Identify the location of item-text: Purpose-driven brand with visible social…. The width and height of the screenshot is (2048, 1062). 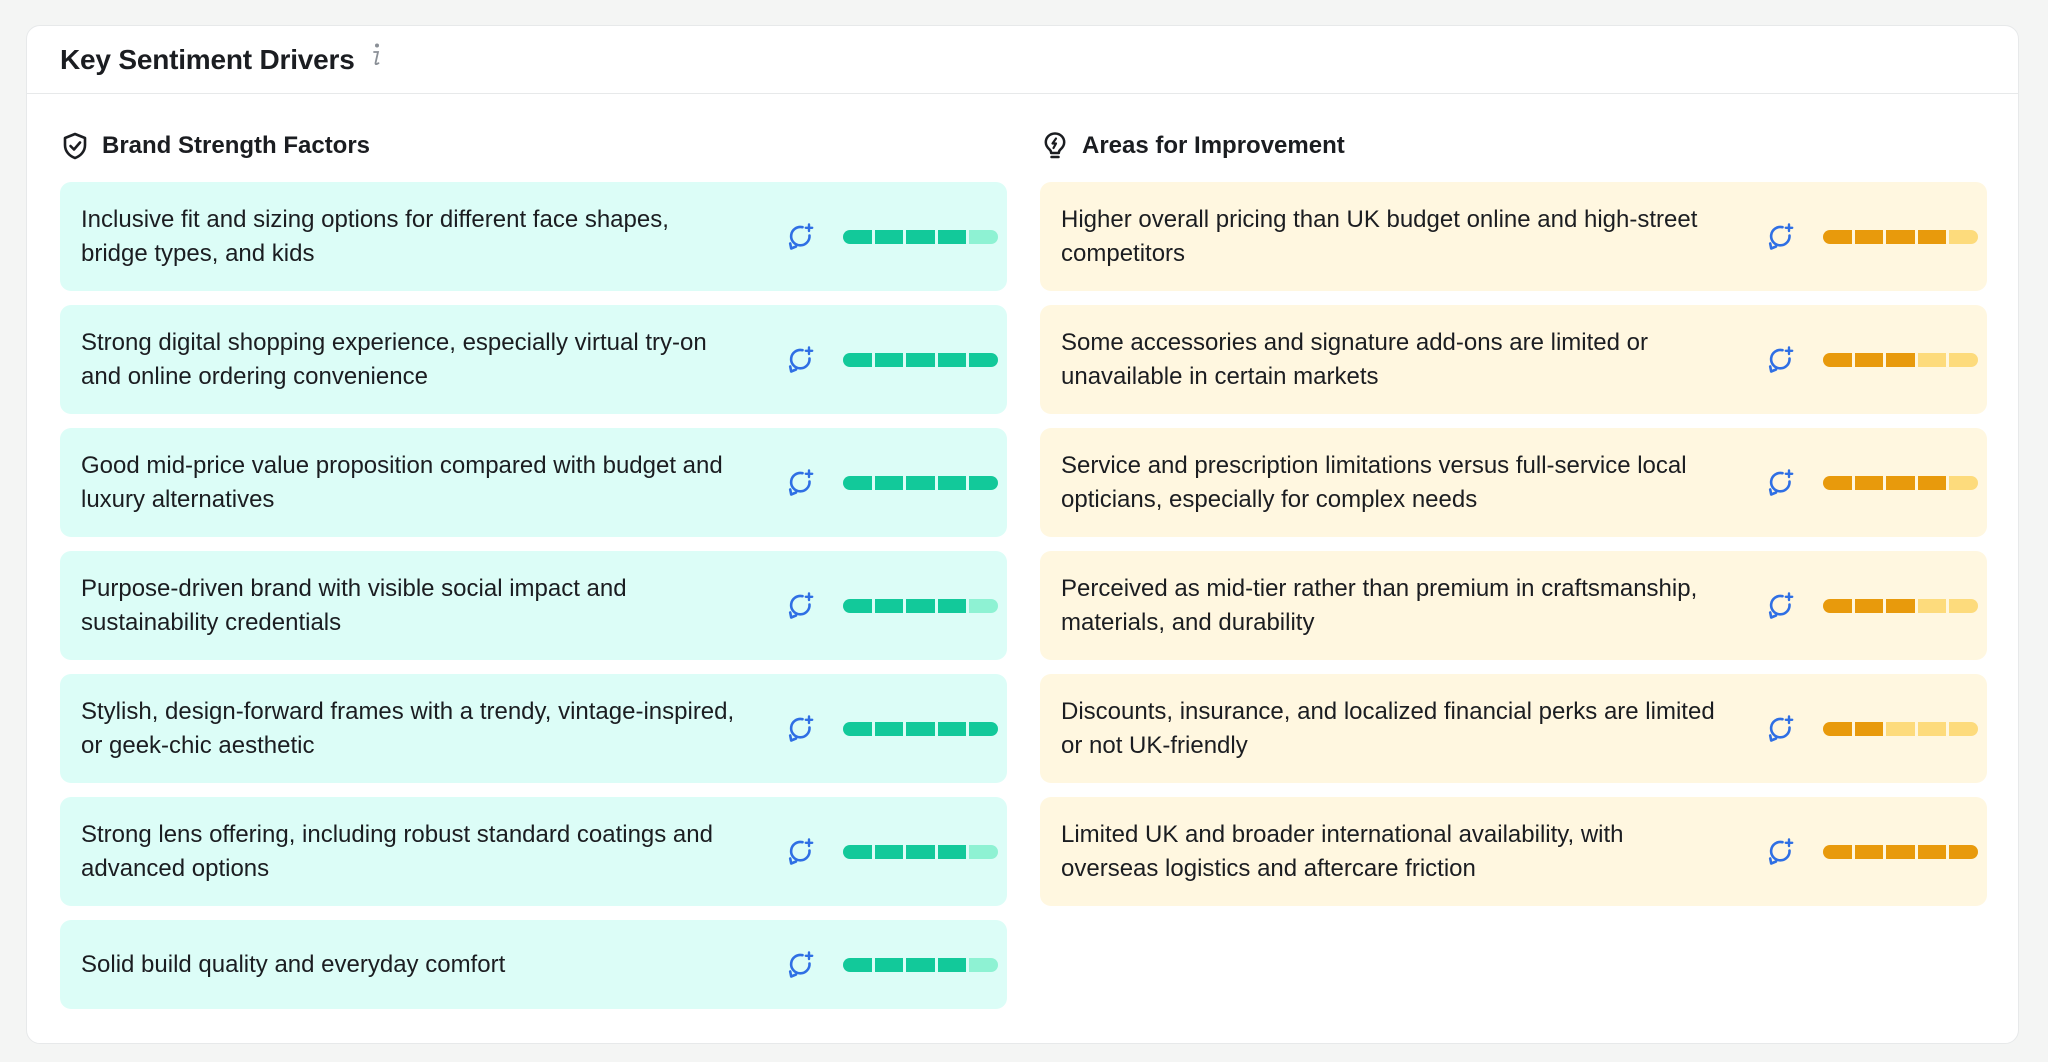
(354, 605).